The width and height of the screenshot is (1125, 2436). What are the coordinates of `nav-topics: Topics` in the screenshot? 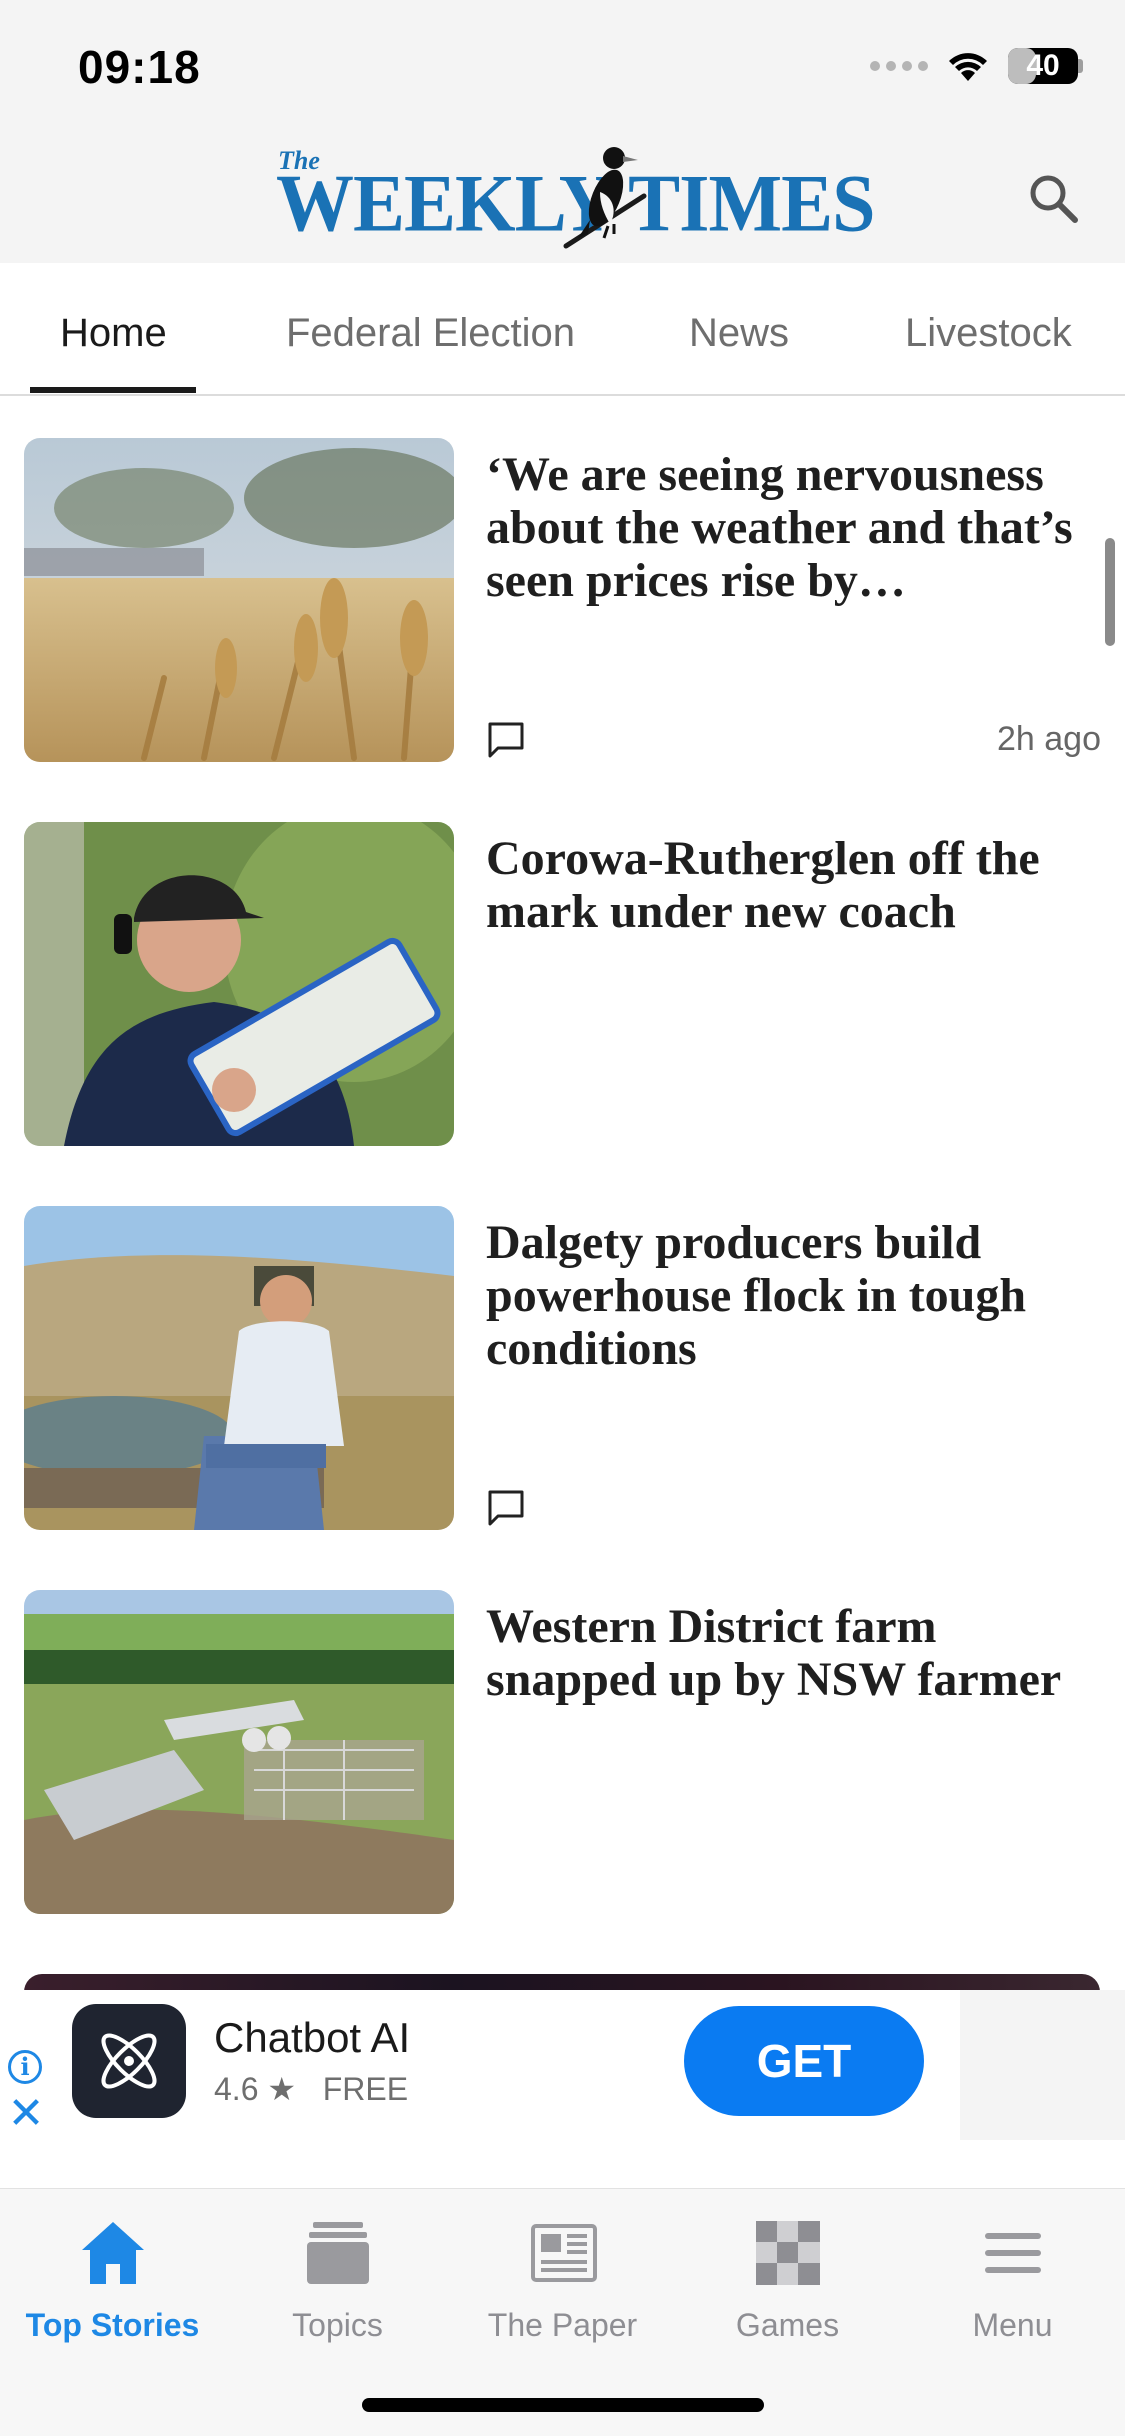 It's located at (337, 2283).